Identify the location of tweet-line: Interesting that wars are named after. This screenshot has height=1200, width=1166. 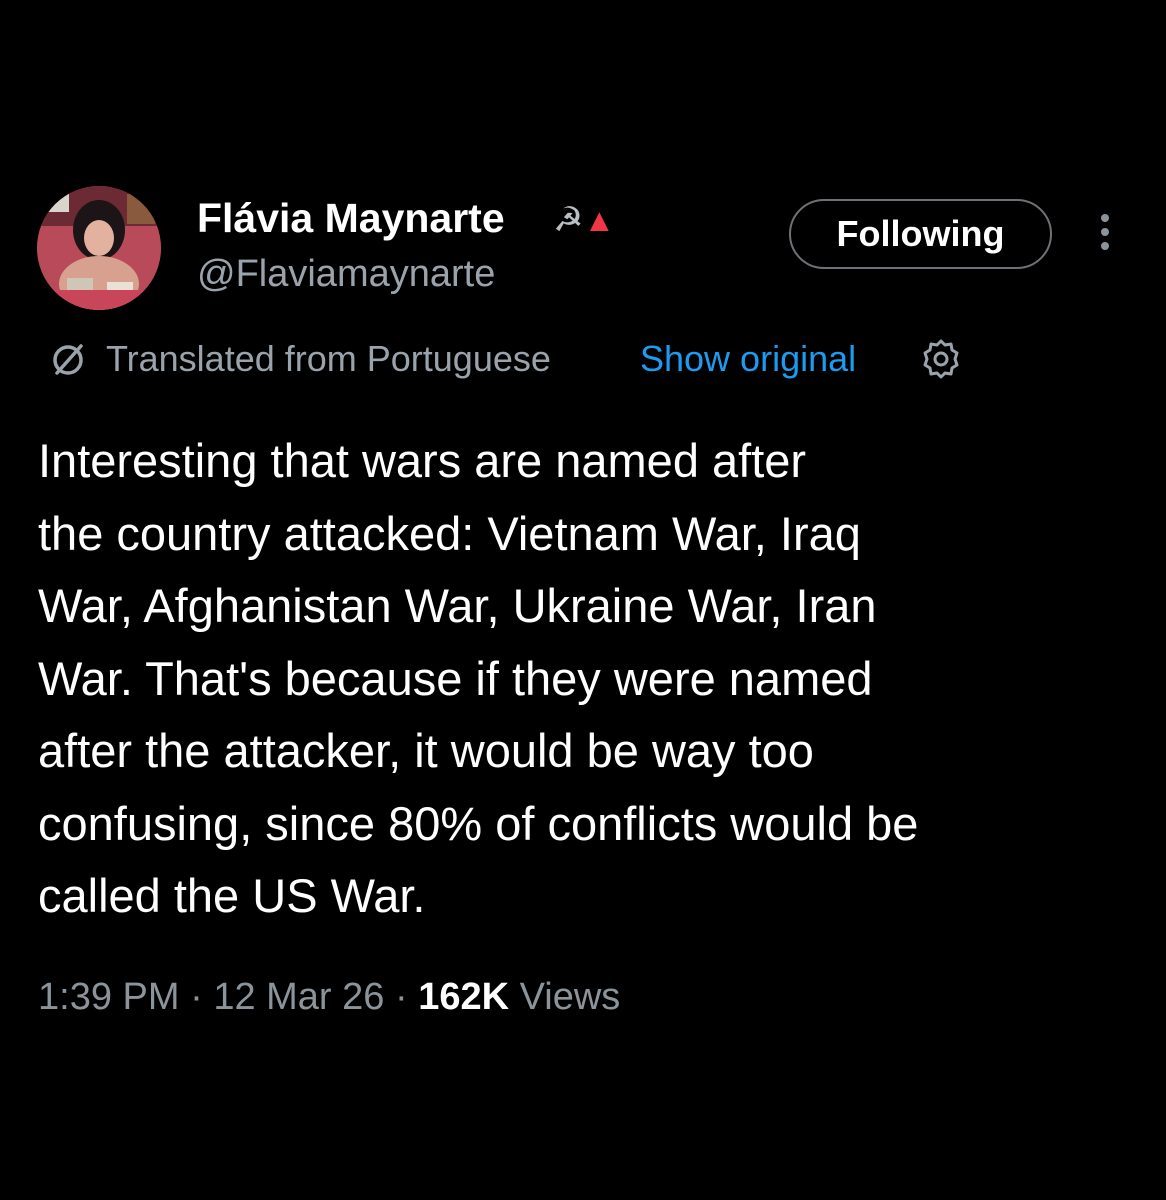
(422, 460).